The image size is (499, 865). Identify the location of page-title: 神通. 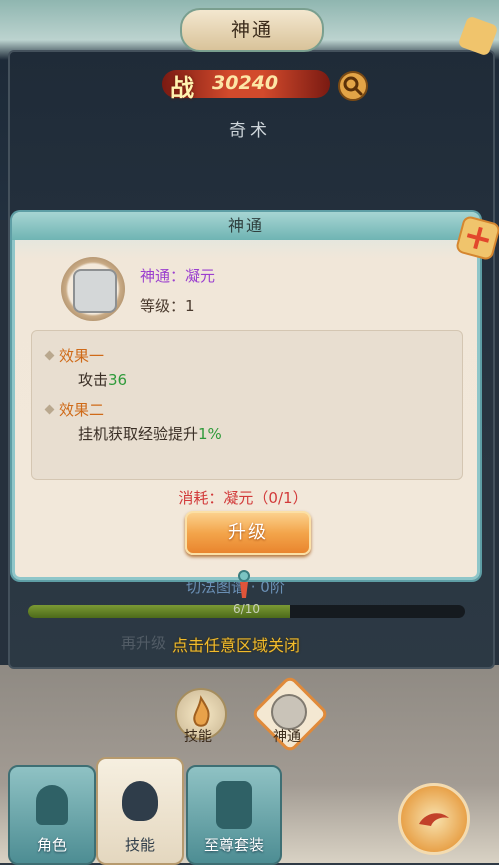
(252, 30).